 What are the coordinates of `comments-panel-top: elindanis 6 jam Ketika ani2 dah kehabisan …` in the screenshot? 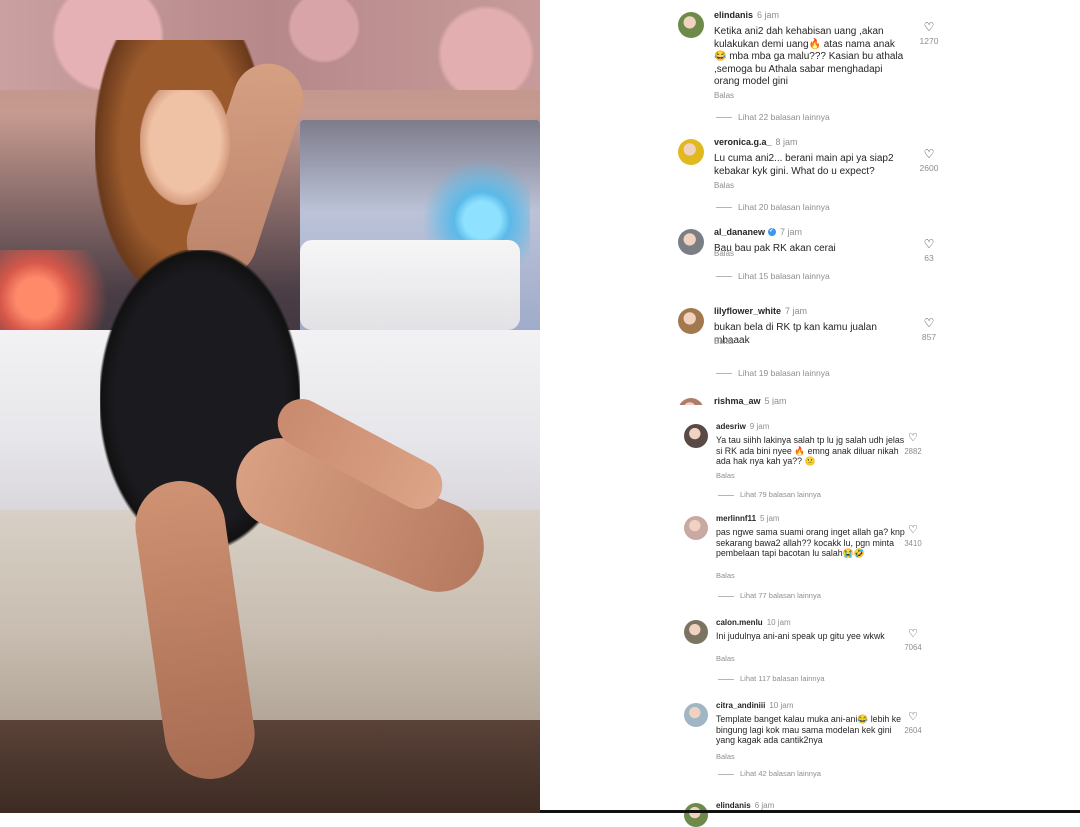 It's located at (809, 212).